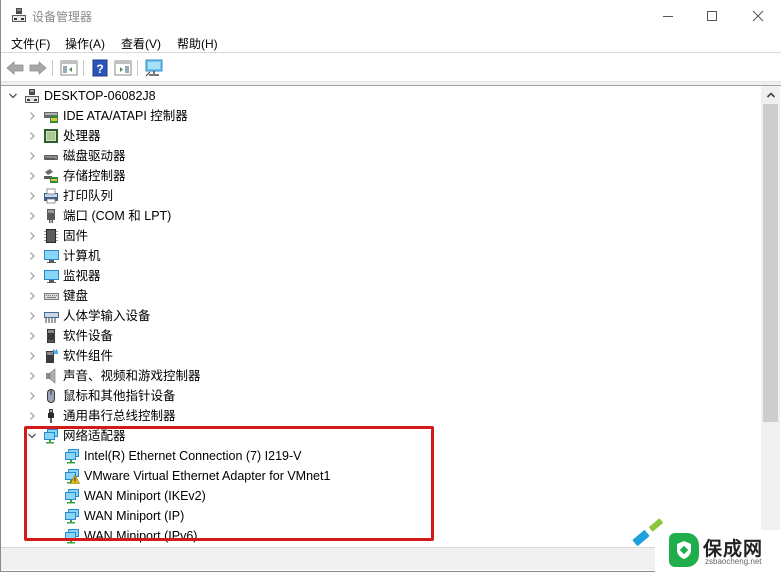 Image resolution: width=781 pixels, height=572 pixels. I want to click on forward-button, so click(38, 68).